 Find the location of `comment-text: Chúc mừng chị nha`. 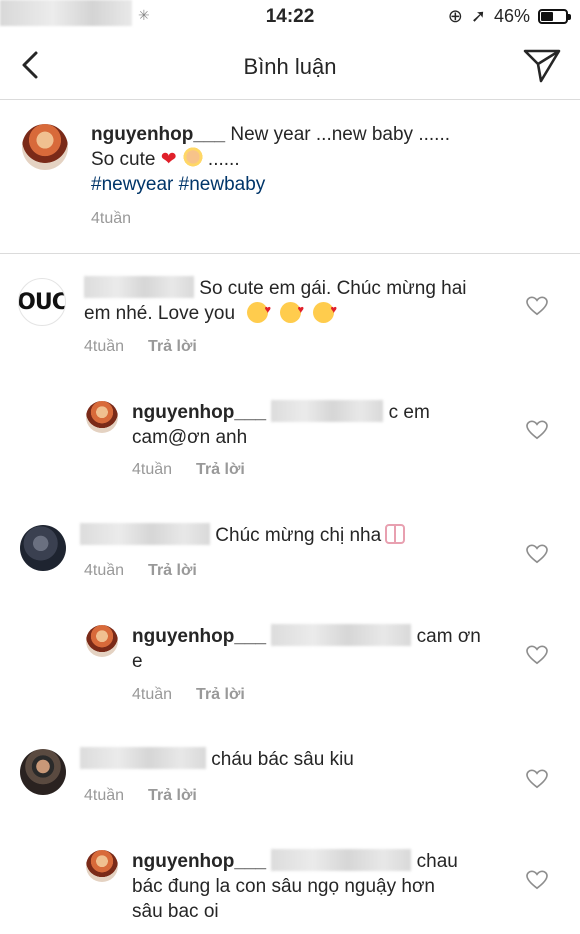

comment-text: Chúc mừng chị nha is located at coordinates (295, 535).